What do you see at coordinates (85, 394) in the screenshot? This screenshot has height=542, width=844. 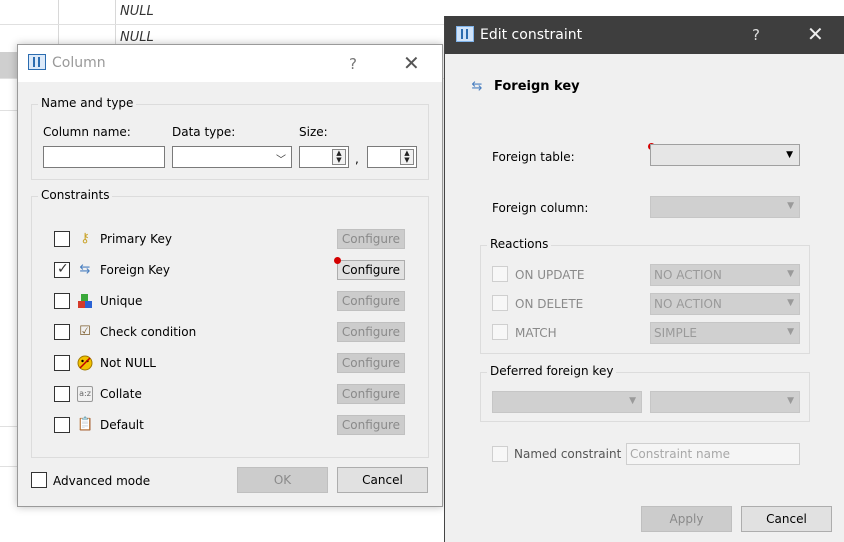 I see `collate-icon: a:z` at bounding box center [85, 394].